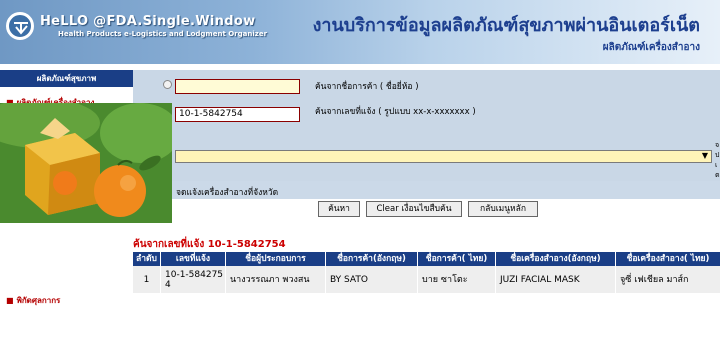 This screenshot has width=720, height=357. Describe the element at coordinates (339, 209) in the screenshot. I see `search-button: ค้นหา` at that location.